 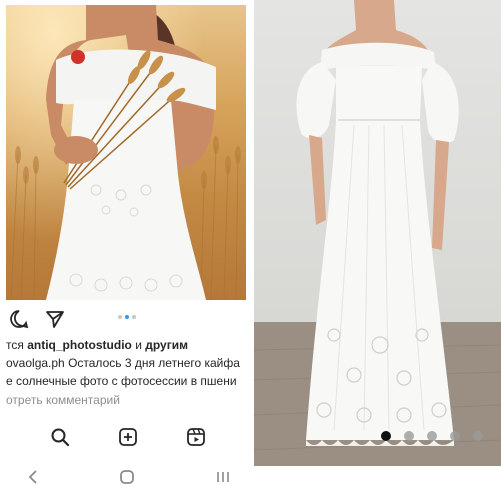 What do you see at coordinates (223, 477) in the screenshot?
I see `recents-icon` at bounding box center [223, 477].